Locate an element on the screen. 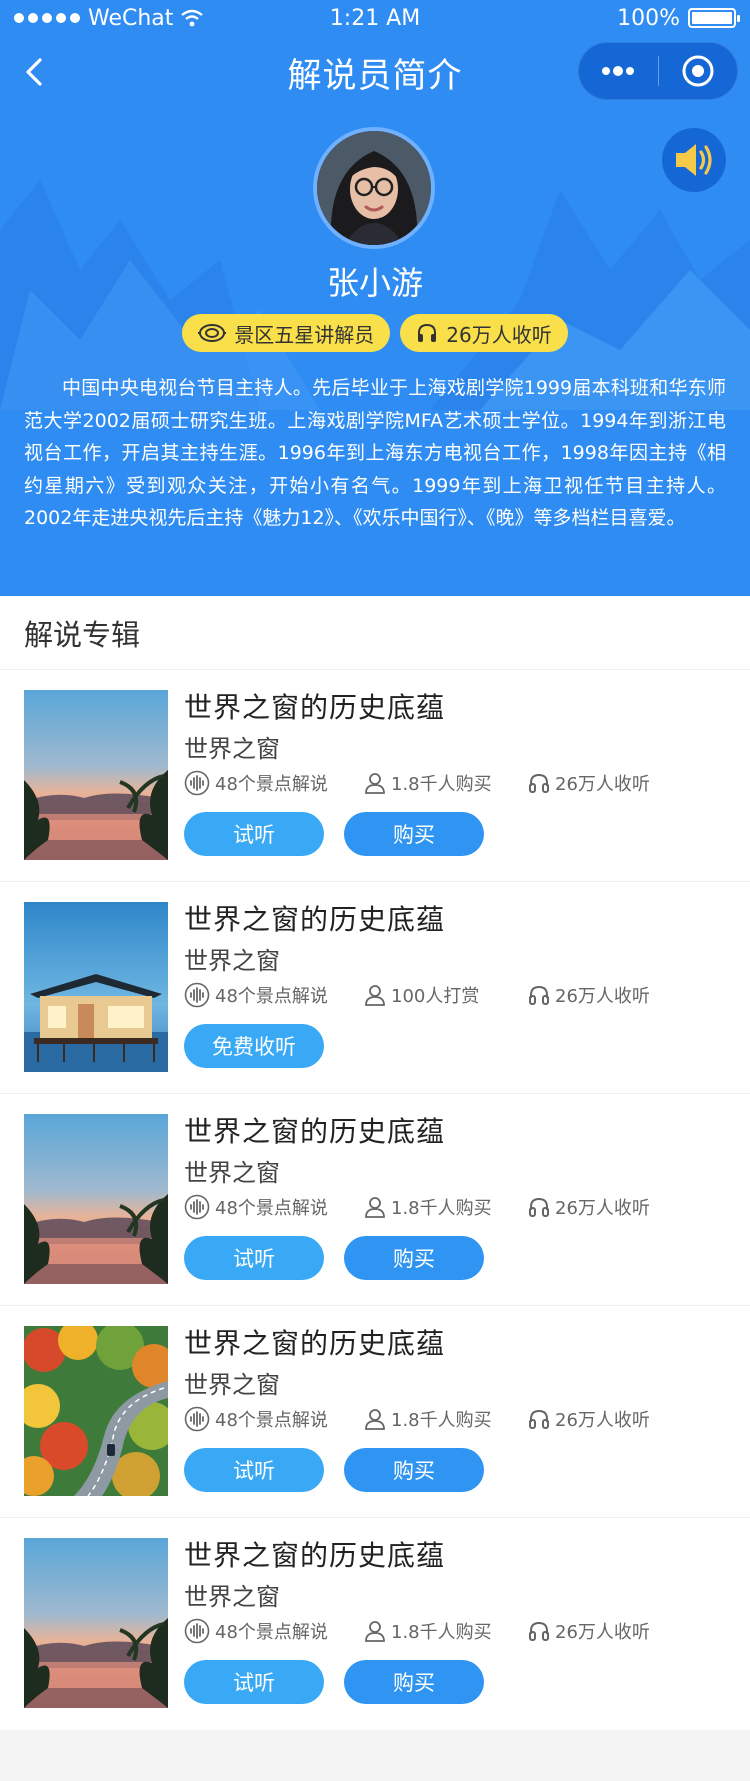 Image resolution: width=750 pixels, height=1781 pixels. rank-badge-label: 景区五星讲解员 is located at coordinates (304, 334).